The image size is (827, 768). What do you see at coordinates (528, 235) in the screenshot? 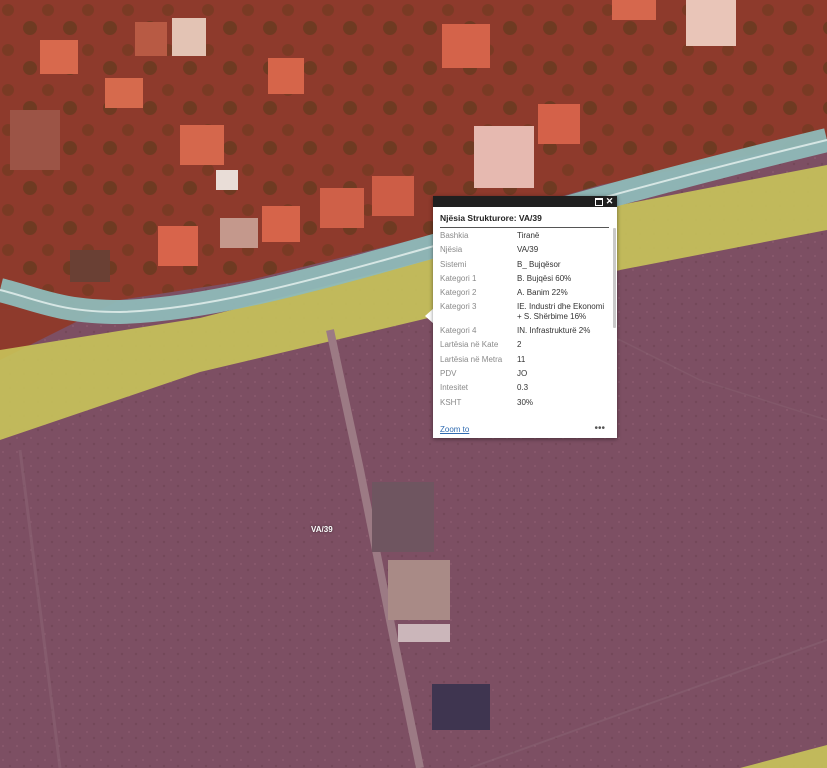
I see `attribute-value: Tiranë` at bounding box center [528, 235].